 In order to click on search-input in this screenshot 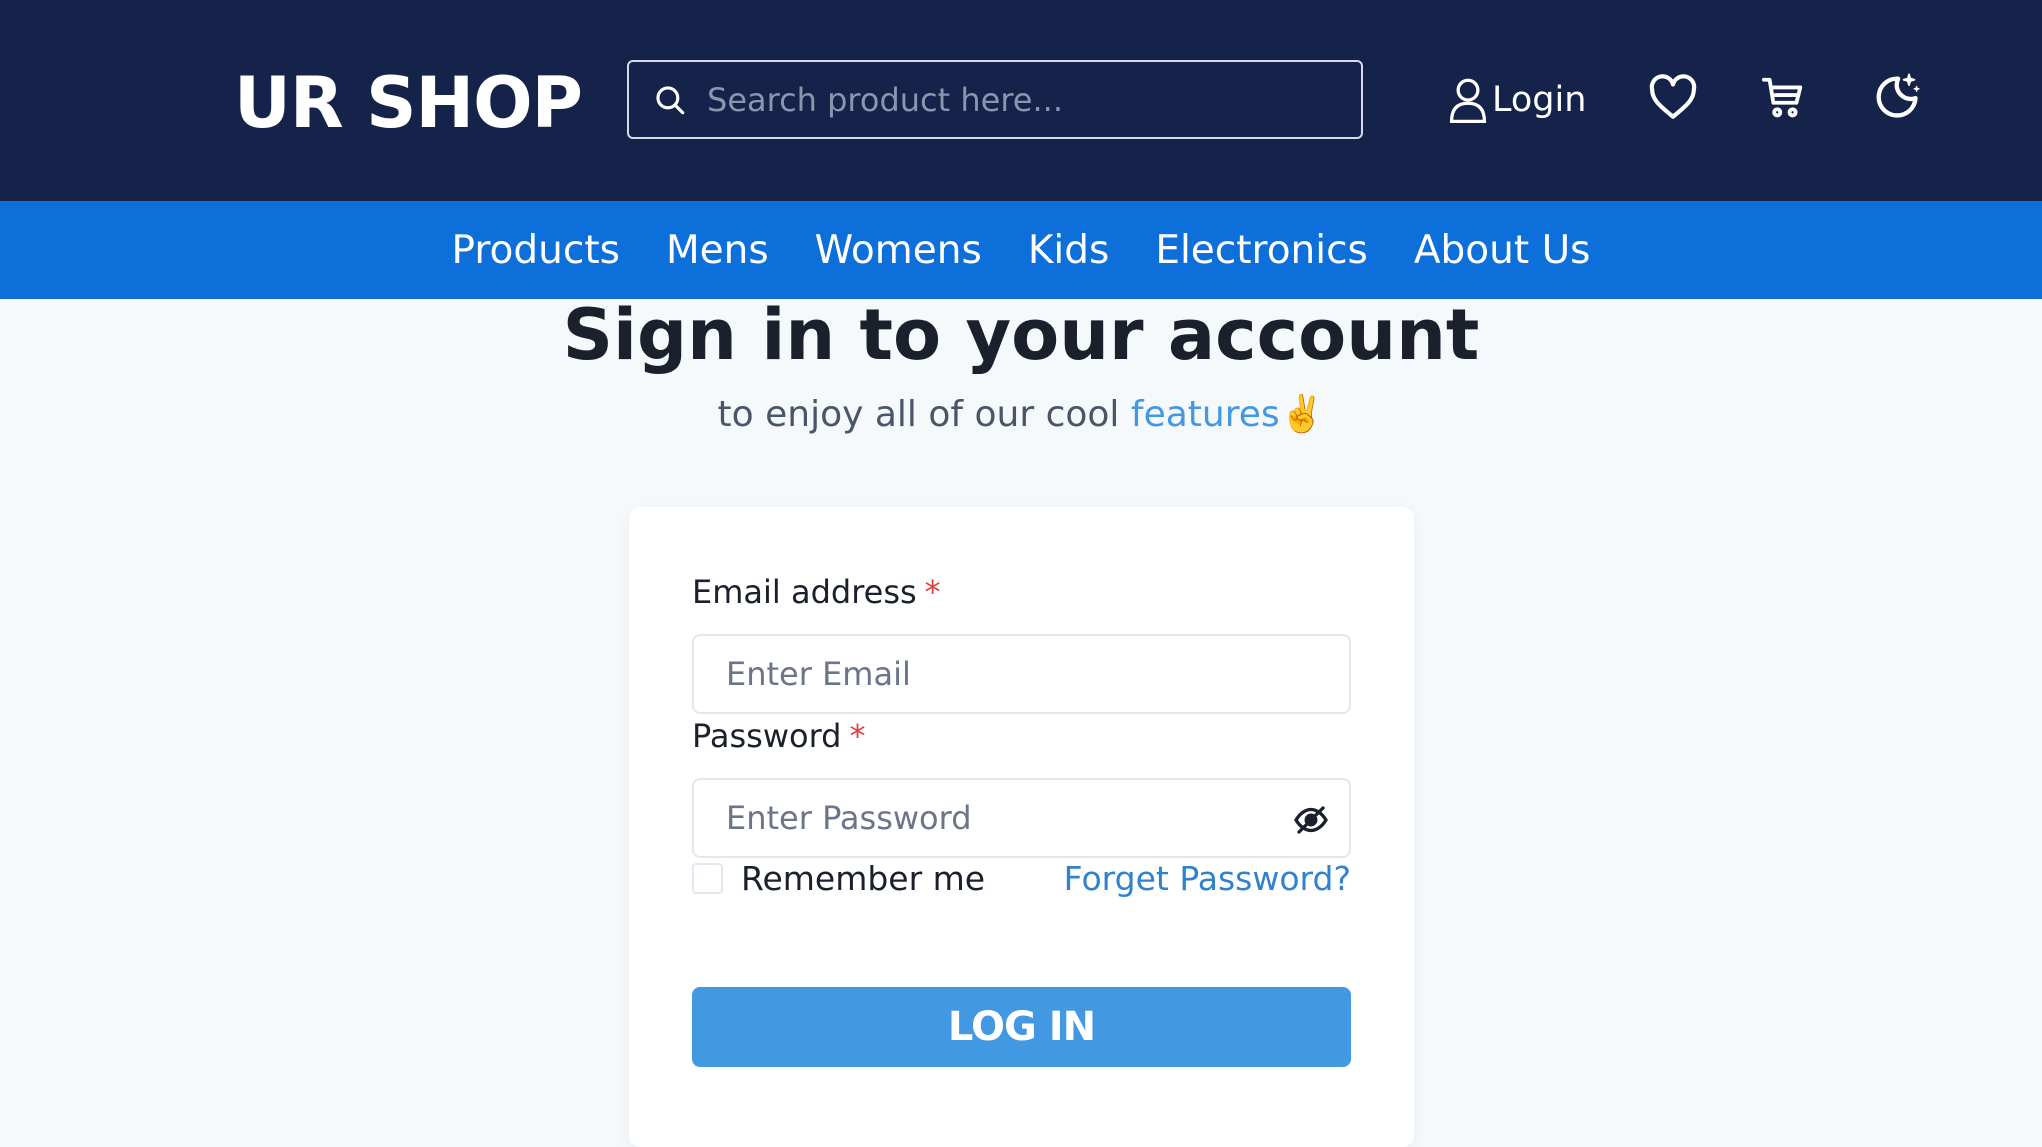, I will do `click(1017, 99)`.